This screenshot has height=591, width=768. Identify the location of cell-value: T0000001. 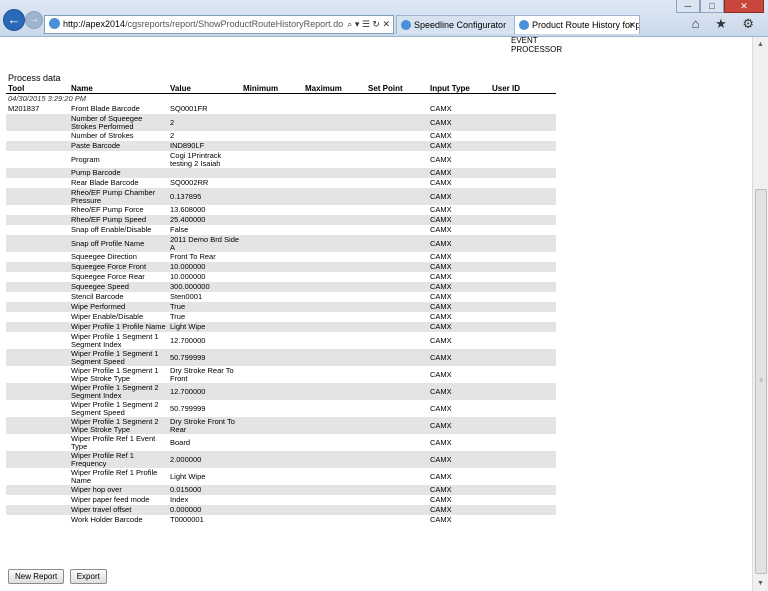
(187, 519).